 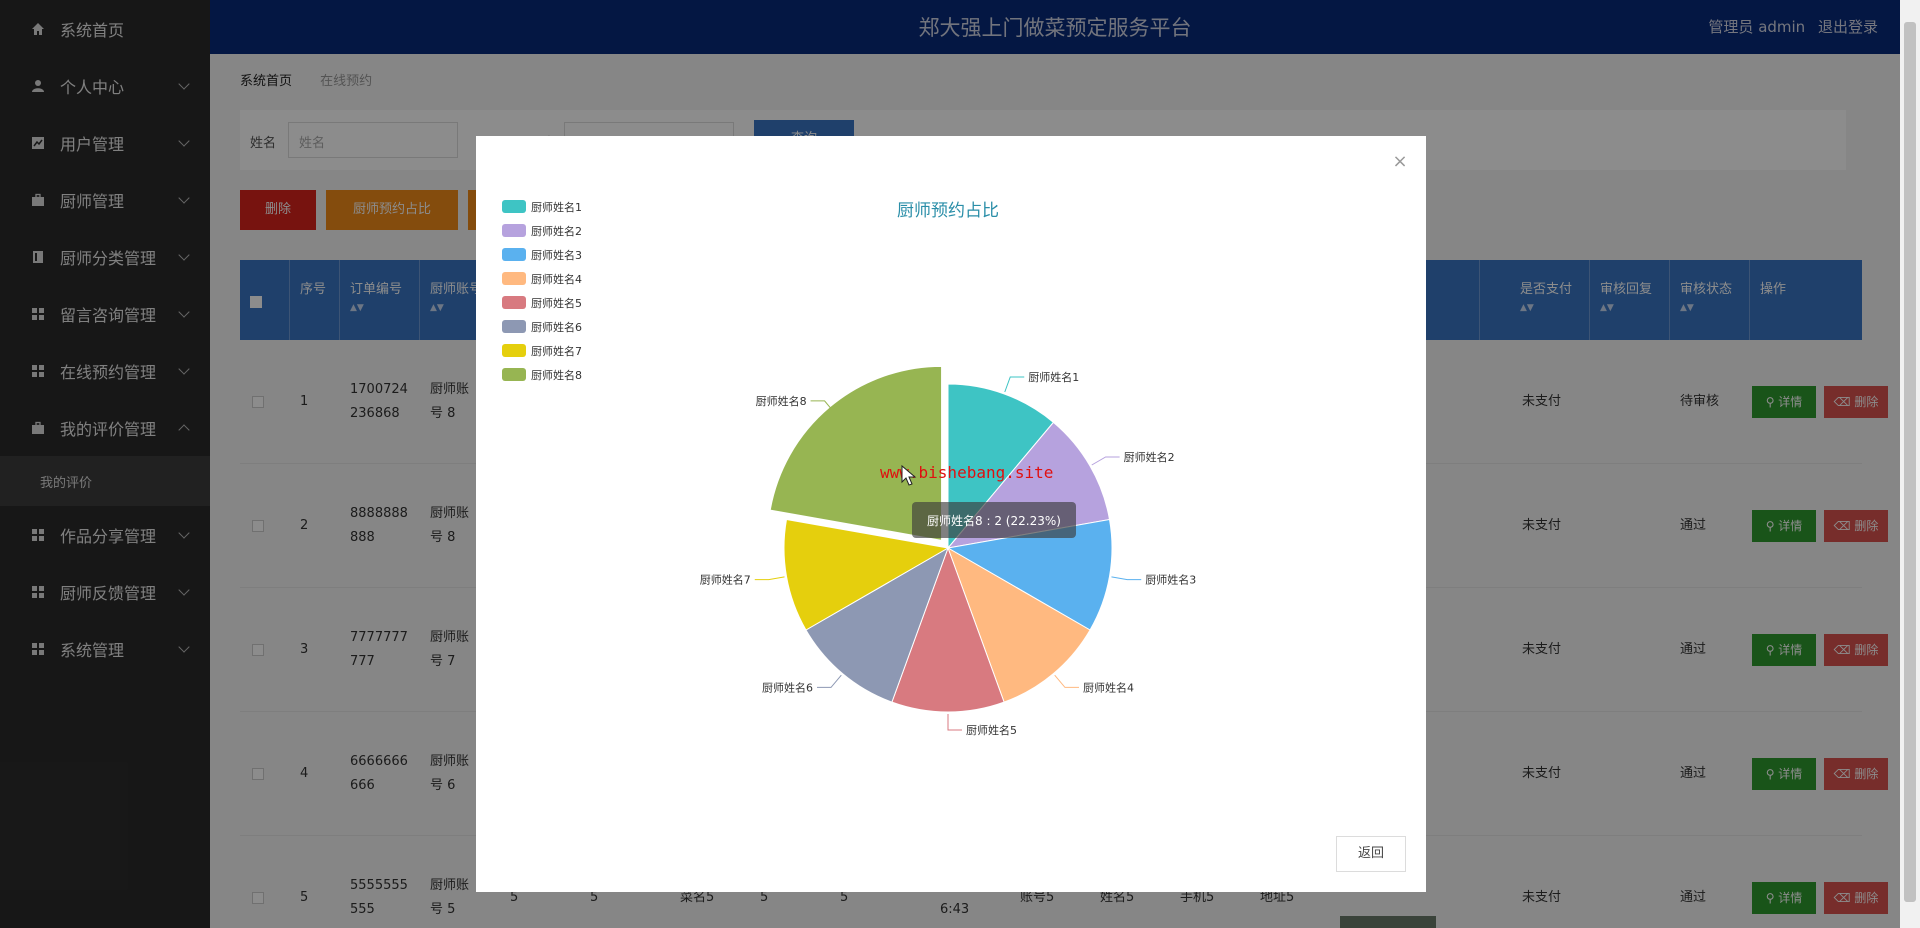 What do you see at coordinates (556, 279) in the screenshot?
I see `legend-label: 厨师姓名4` at bounding box center [556, 279].